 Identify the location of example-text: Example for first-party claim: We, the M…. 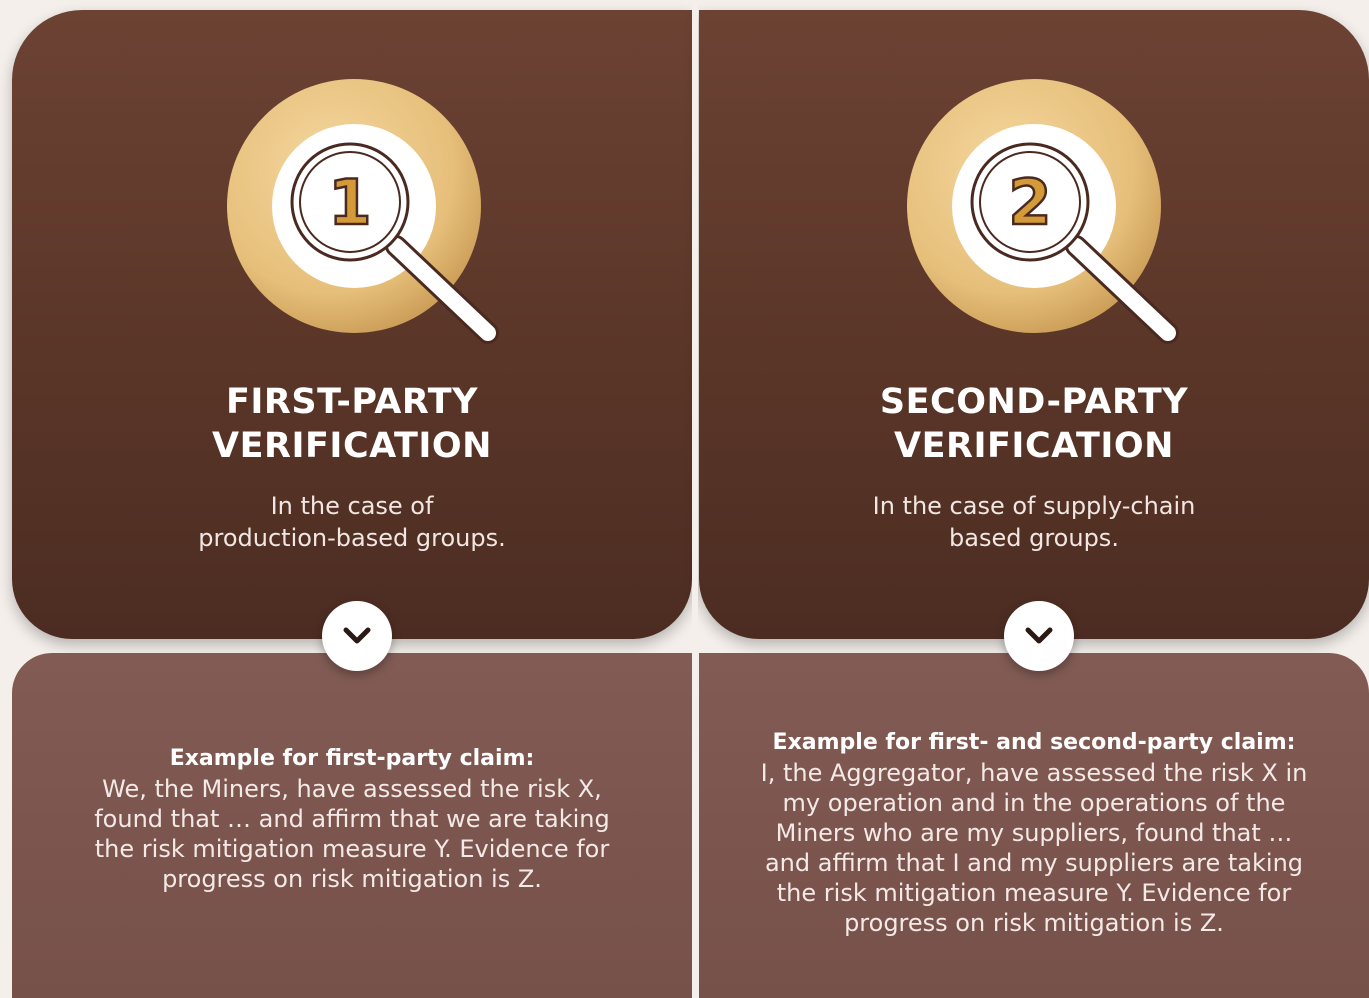
(352, 819).